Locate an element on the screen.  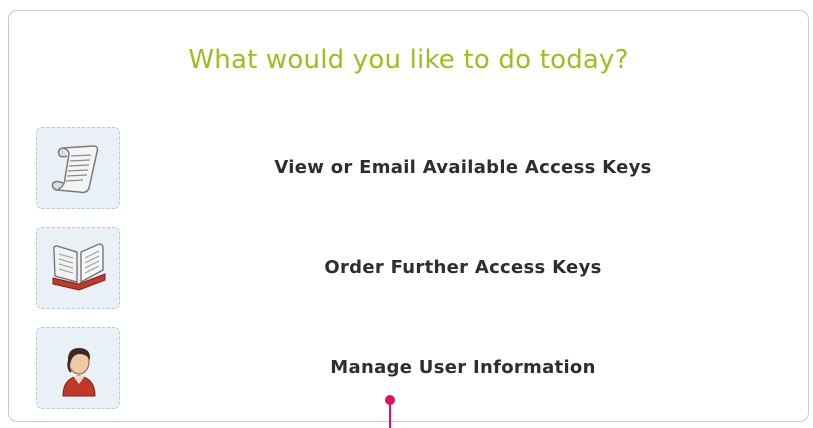
scroll-icon is located at coordinates (75, 169).